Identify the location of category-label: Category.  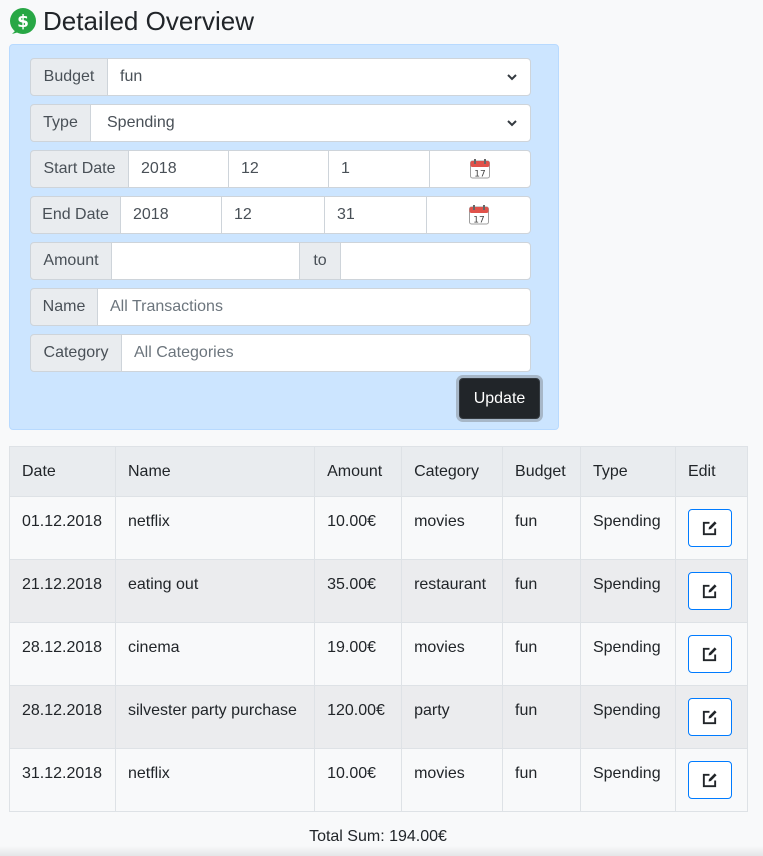
(76, 353).